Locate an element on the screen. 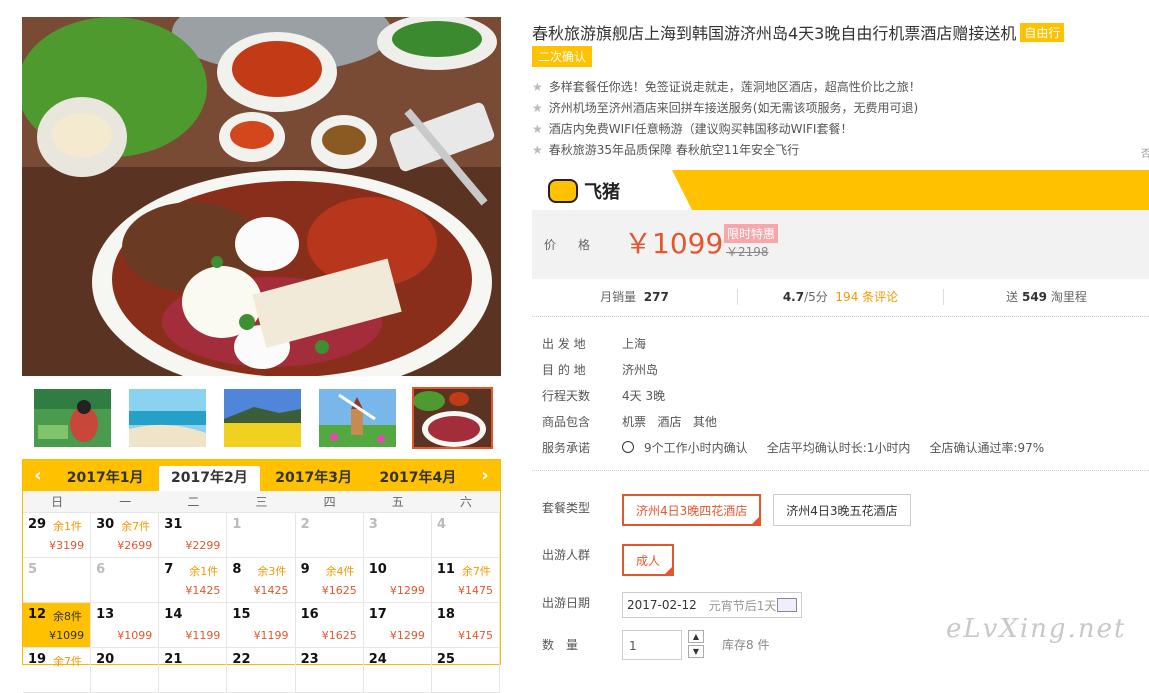  calendar-day: 11 余7件 ¥1475 is located at coordinates (465, 580).